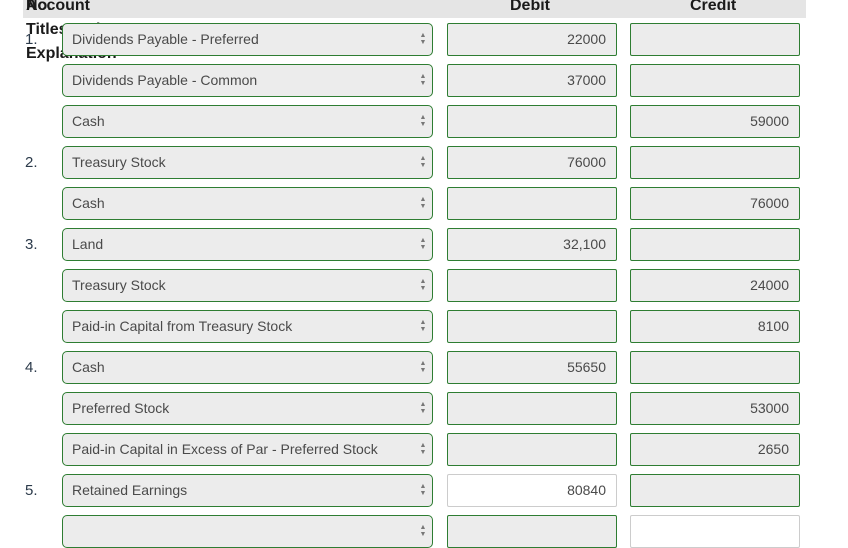 The height and width of the screenshot is (548, 848). I want to click on entry-number: 4., so click(31, 367).